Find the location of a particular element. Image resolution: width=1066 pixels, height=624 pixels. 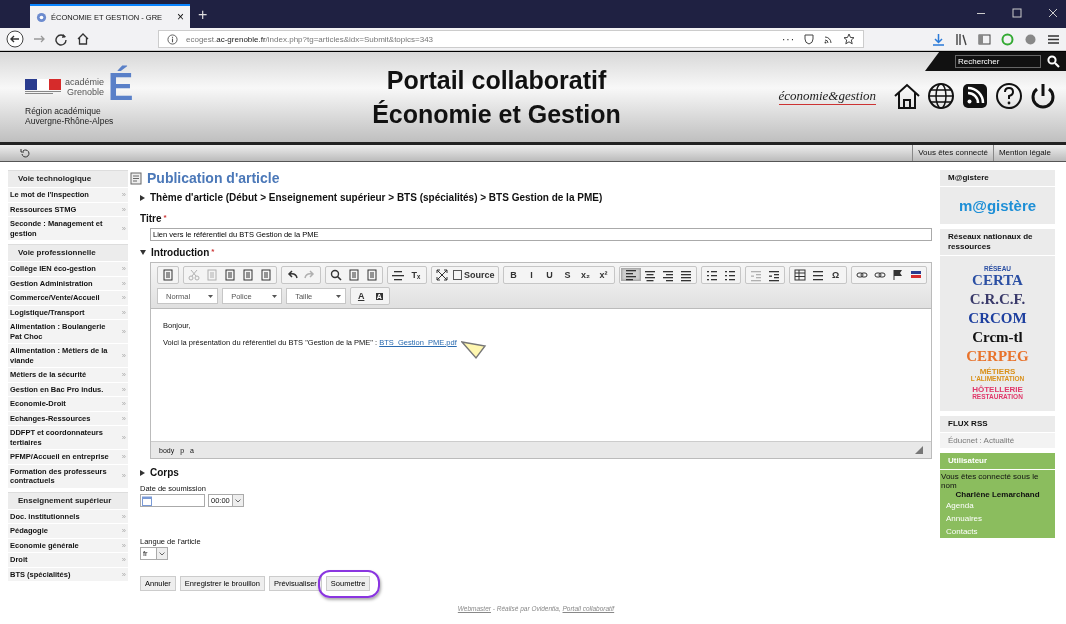

page-heading: Publication d'article is located at coordinates (213, 178).